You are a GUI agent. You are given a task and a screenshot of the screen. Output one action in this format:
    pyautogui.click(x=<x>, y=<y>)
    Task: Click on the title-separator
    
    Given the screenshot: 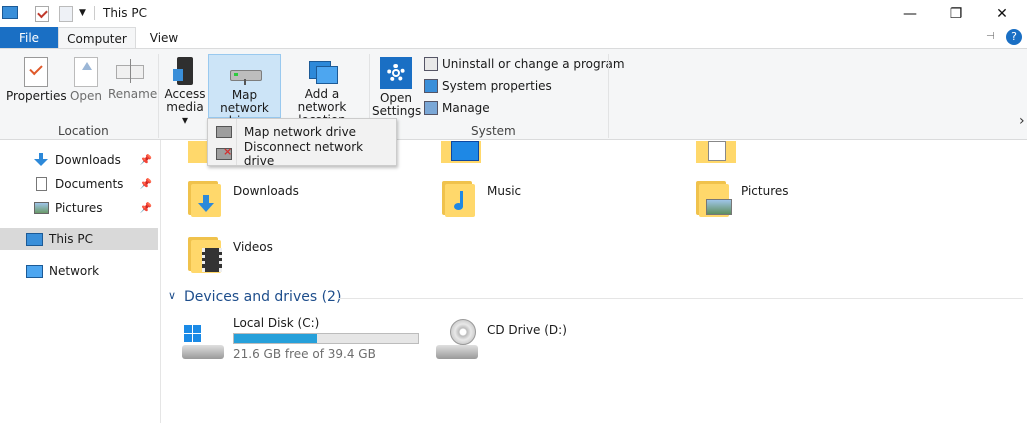 What is the action you would take?
    pyautogui.click(x=94, y=13)
    